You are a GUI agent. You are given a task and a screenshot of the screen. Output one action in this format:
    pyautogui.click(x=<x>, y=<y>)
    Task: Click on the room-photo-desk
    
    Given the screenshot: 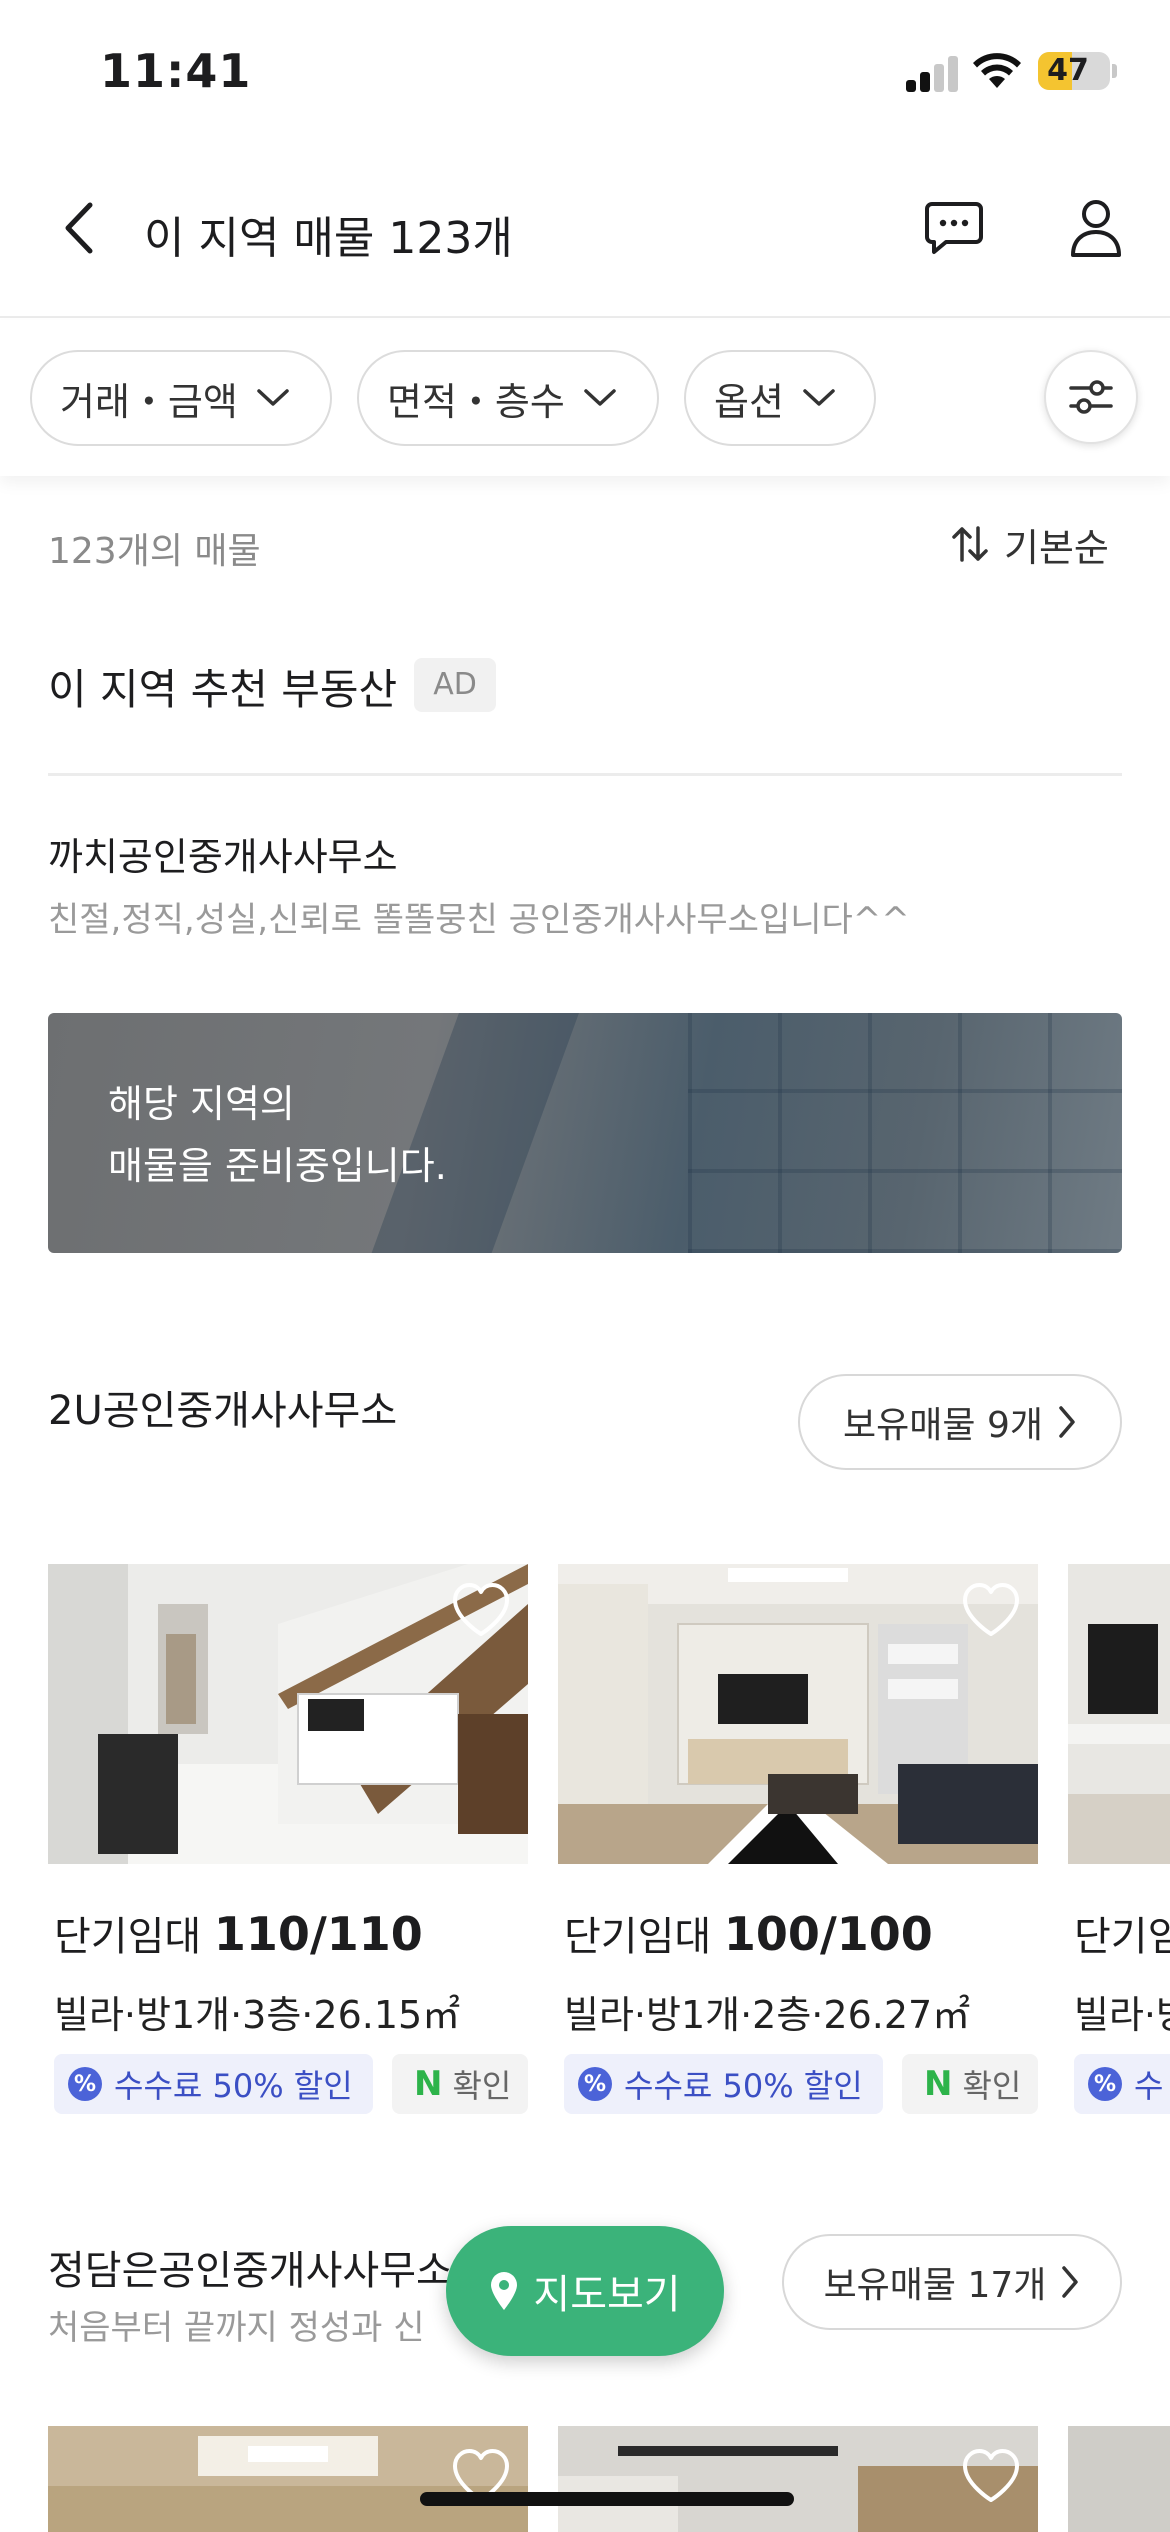 What is the action you would take?
    pyautogui.click(x=1119, y=1714)
    